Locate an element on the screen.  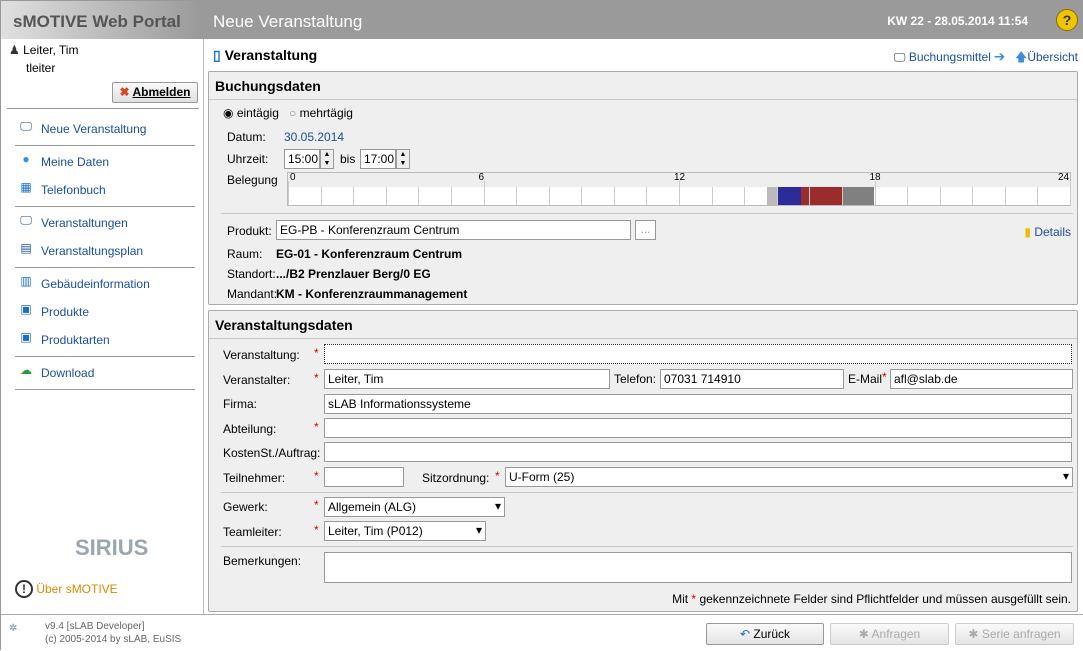
bemerkungen-textarea is located at coordinates (698, 567).